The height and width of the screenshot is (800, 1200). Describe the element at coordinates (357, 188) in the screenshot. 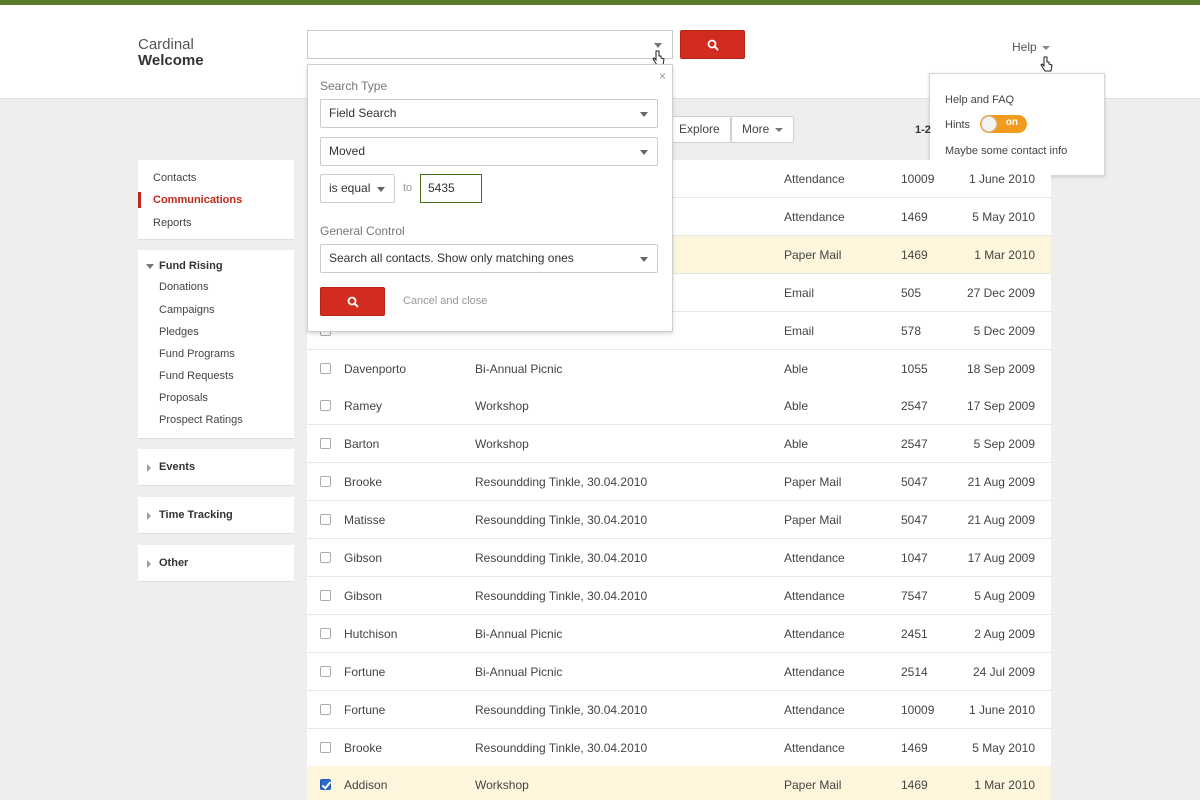

I see `operator-select: is equal` at that location.